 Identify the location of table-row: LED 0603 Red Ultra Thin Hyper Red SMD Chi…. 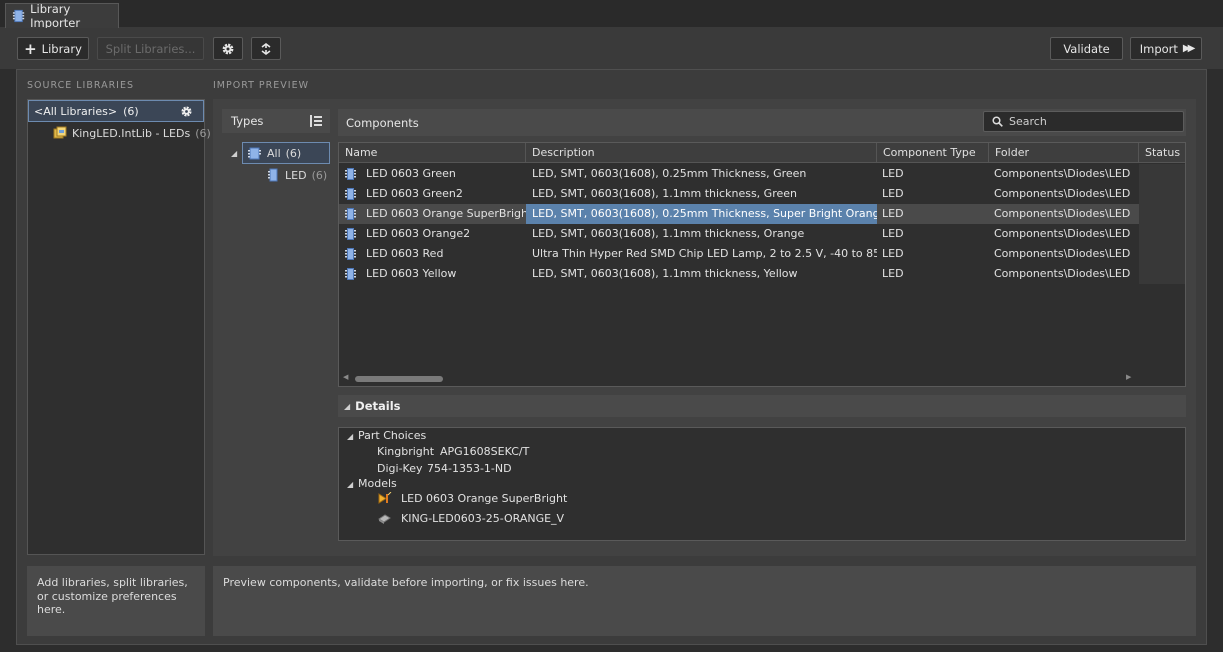
(762, 254).